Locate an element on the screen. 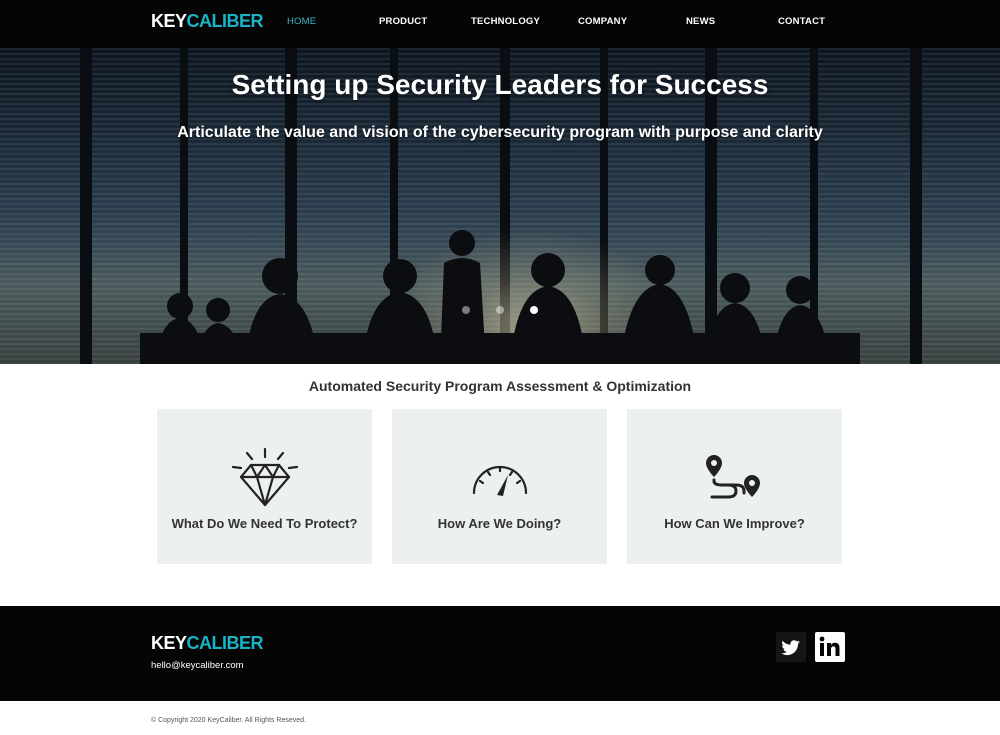 The height and width of the screenshot is (735, 1000). card-improve: How Can We Improve? is located at coordinates (734, 486).